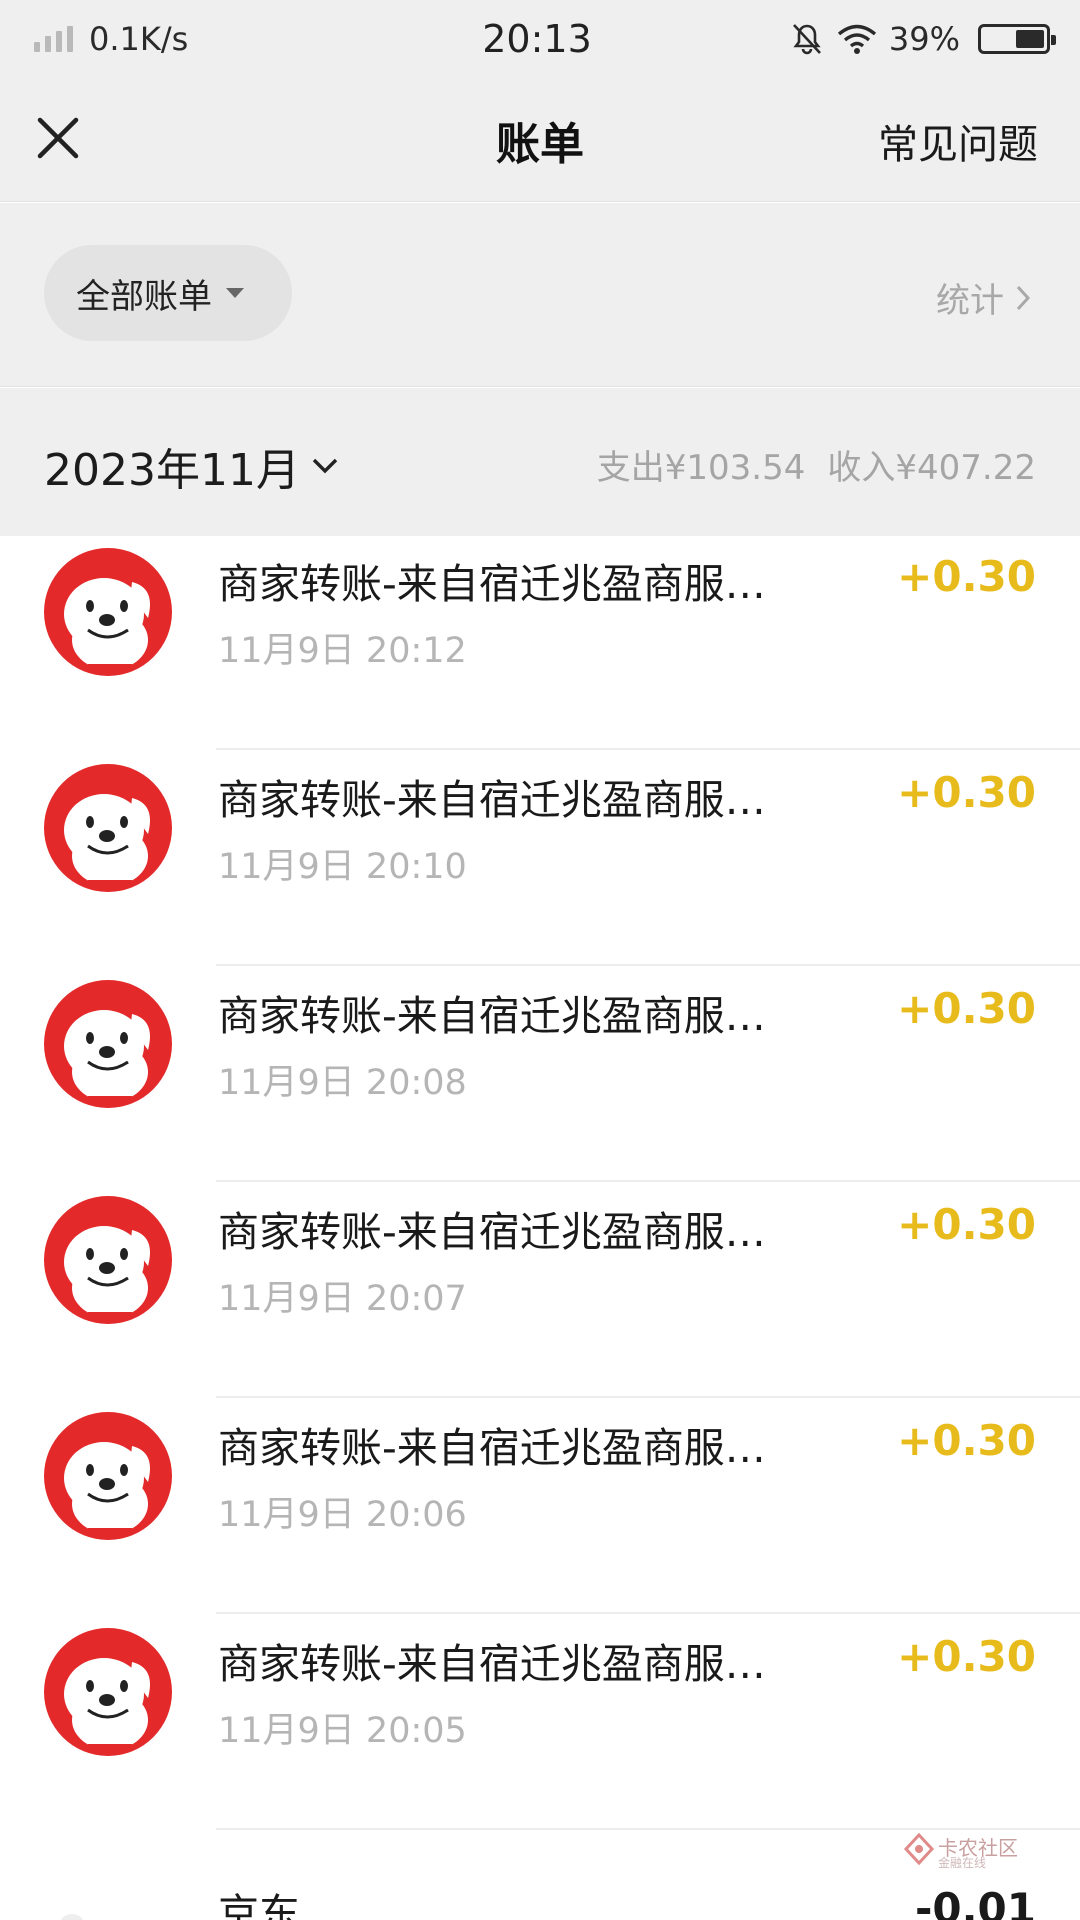  Describe the element at coordinates (224, 39) in the screenshot. I see `status-left: 0.1K/s` at that location.